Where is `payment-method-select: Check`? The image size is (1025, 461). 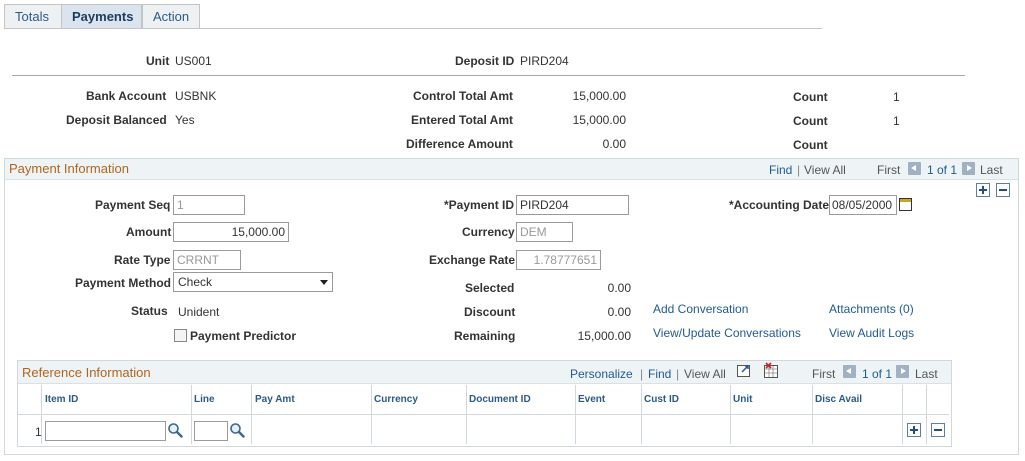 payment-method-select: Check is located at coordinates (253, 282).